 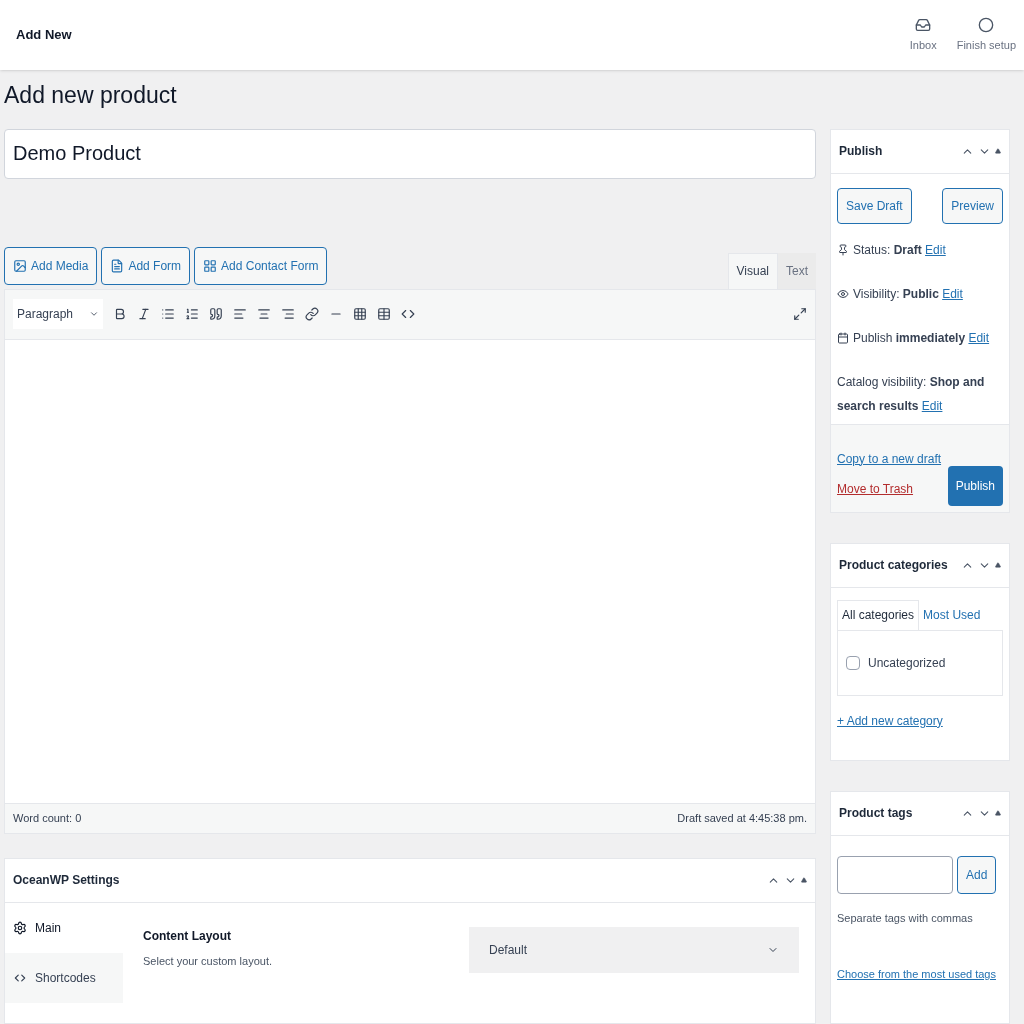 What do you see at coordinates (207, 961) in the screenshot?
I see `field-description: Select your custom layout.` at bounding box center [207, 961].